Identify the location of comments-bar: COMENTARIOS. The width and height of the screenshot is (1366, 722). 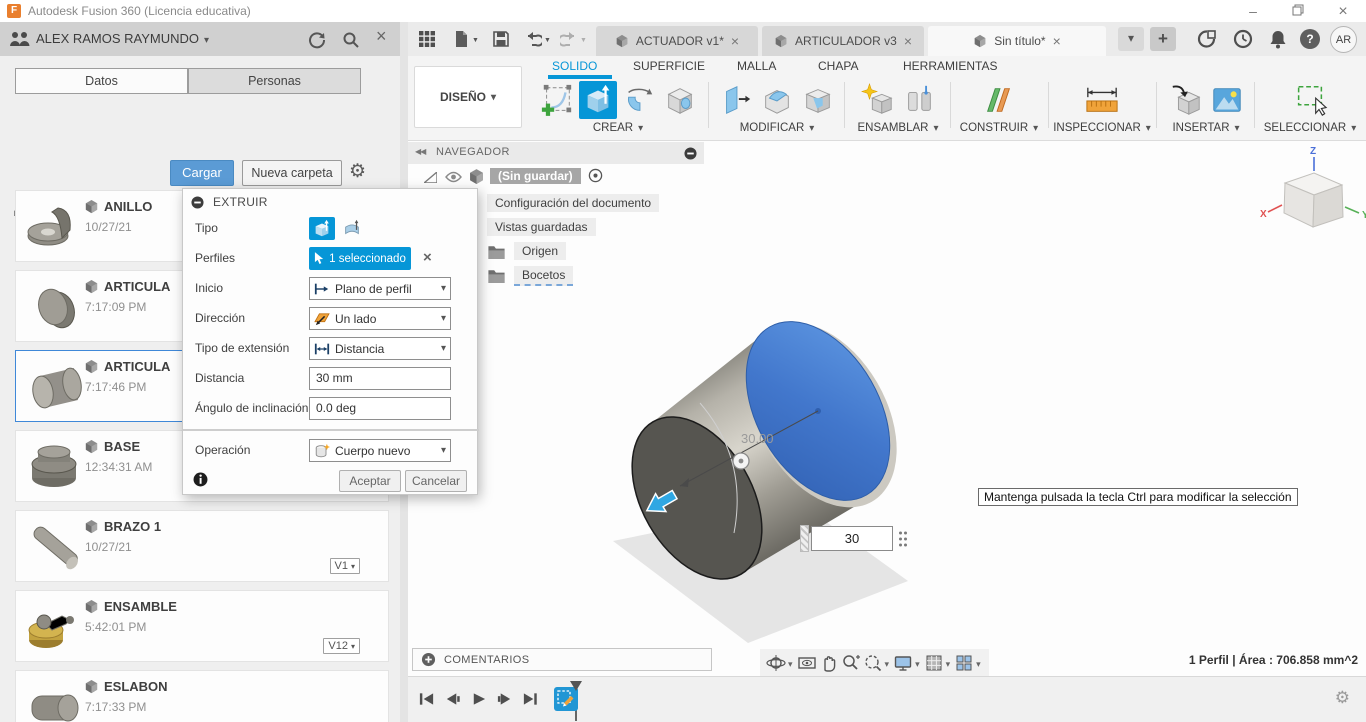
(562, 659).